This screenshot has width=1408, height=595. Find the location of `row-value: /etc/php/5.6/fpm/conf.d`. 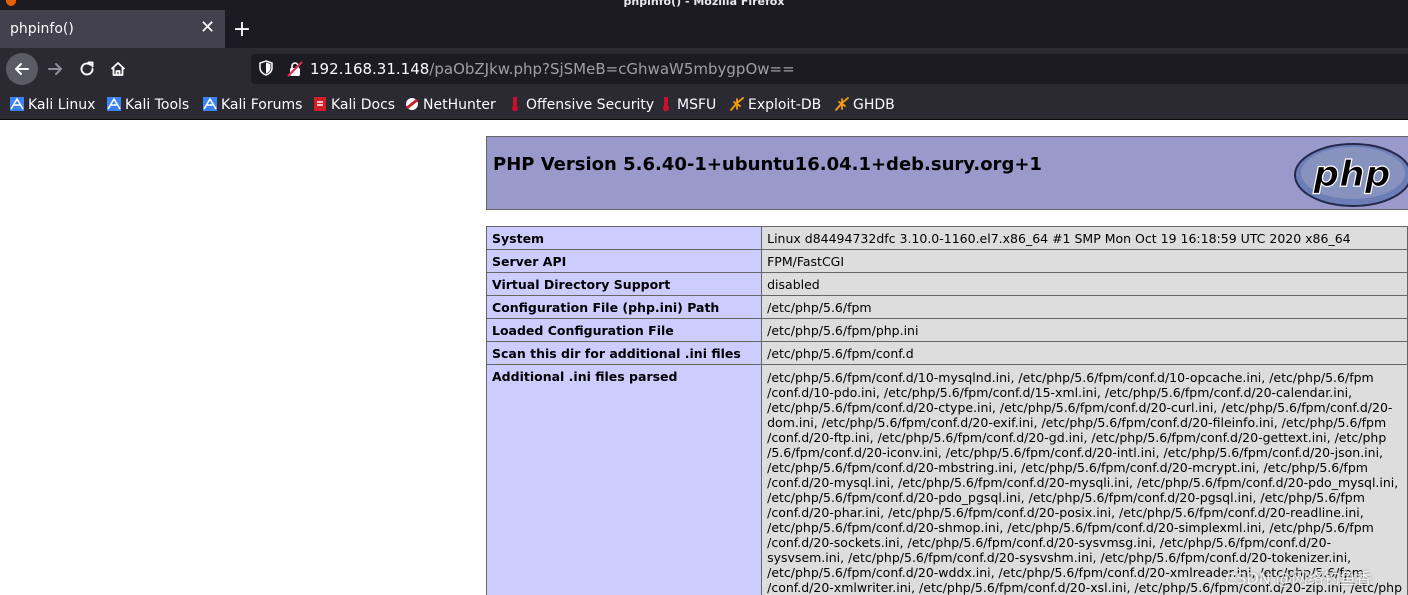

row-value: /etc/php/5.6/fpm/conf.d is located at coordinates (1084, 353).